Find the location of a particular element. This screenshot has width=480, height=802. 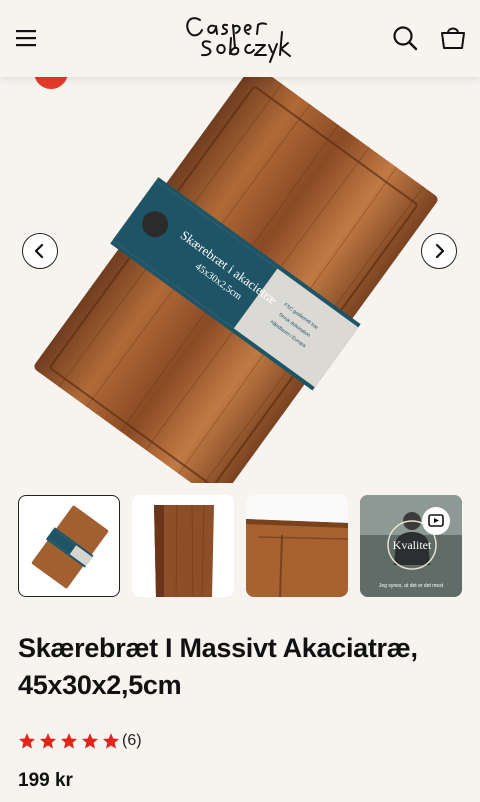

product-price: 199 kr is located at coordinates (45, 780).